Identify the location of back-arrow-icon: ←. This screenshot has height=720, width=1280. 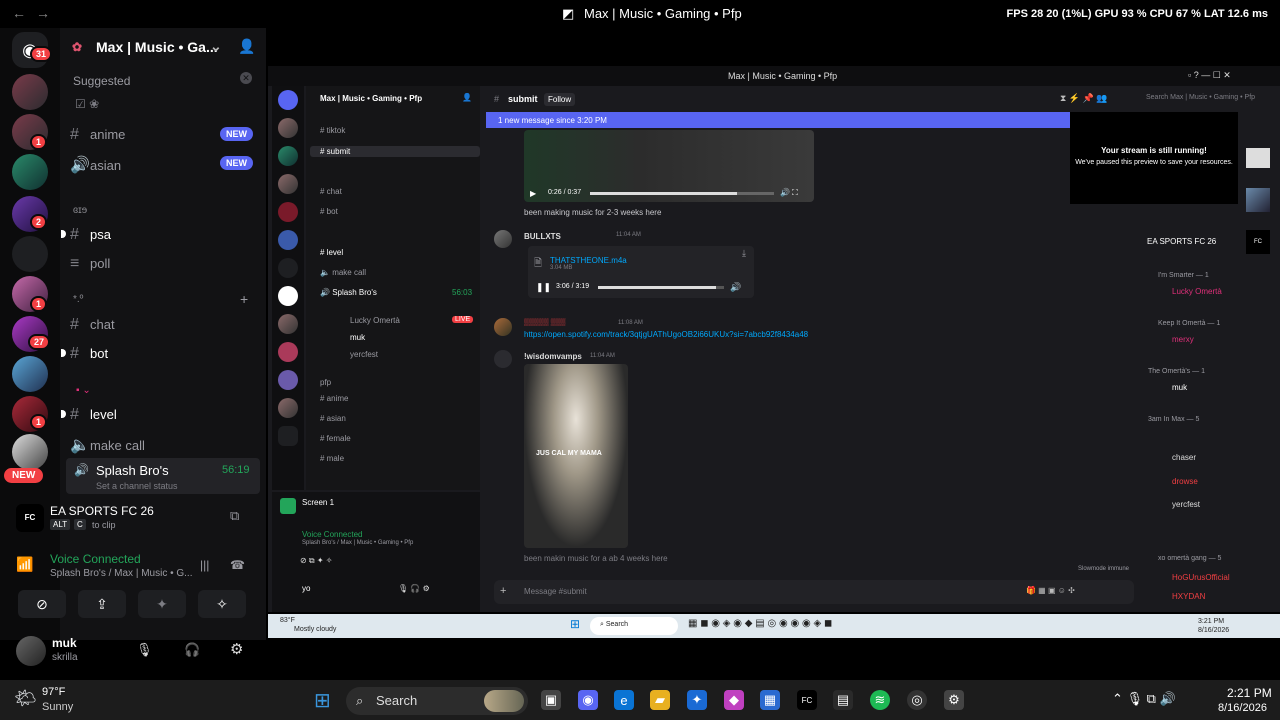
(19, 13).